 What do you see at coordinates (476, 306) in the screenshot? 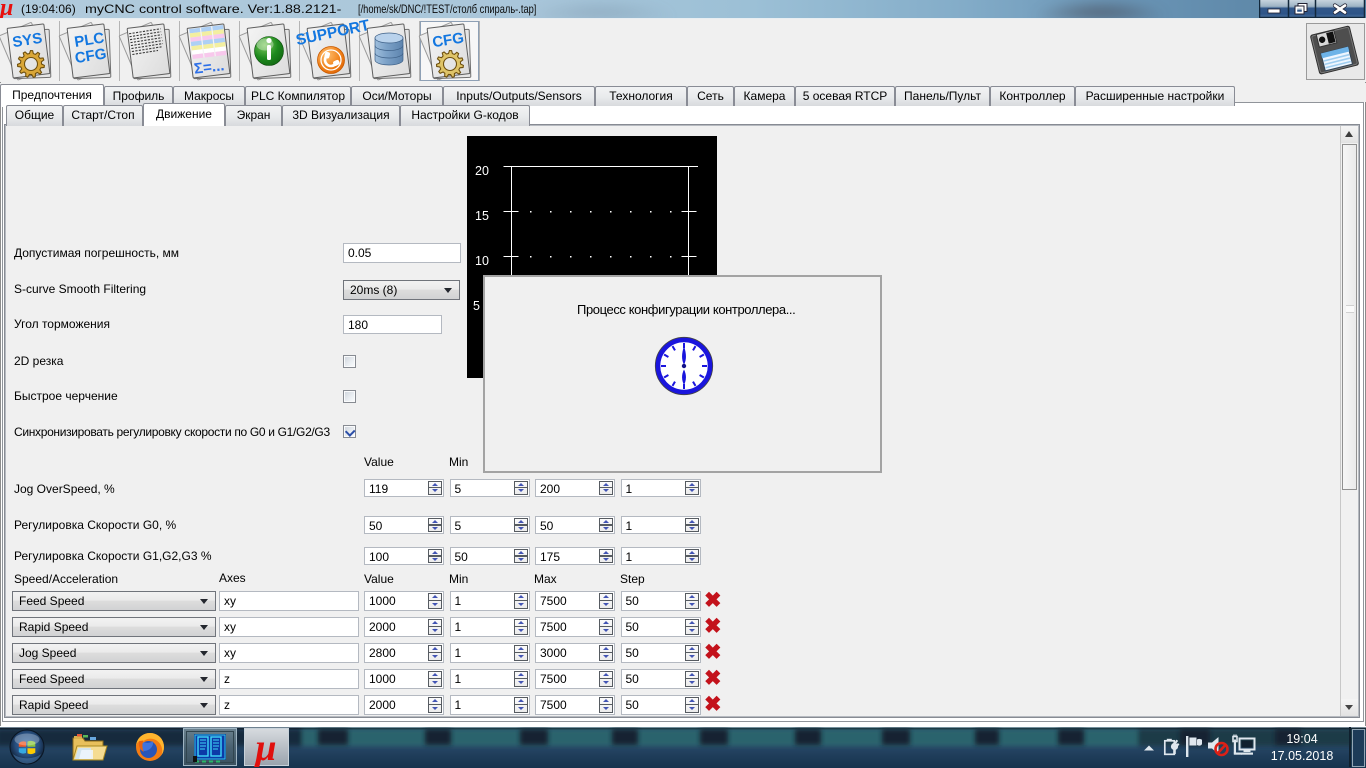
I see `svg-text: 5` at bounding box center [476, 306].